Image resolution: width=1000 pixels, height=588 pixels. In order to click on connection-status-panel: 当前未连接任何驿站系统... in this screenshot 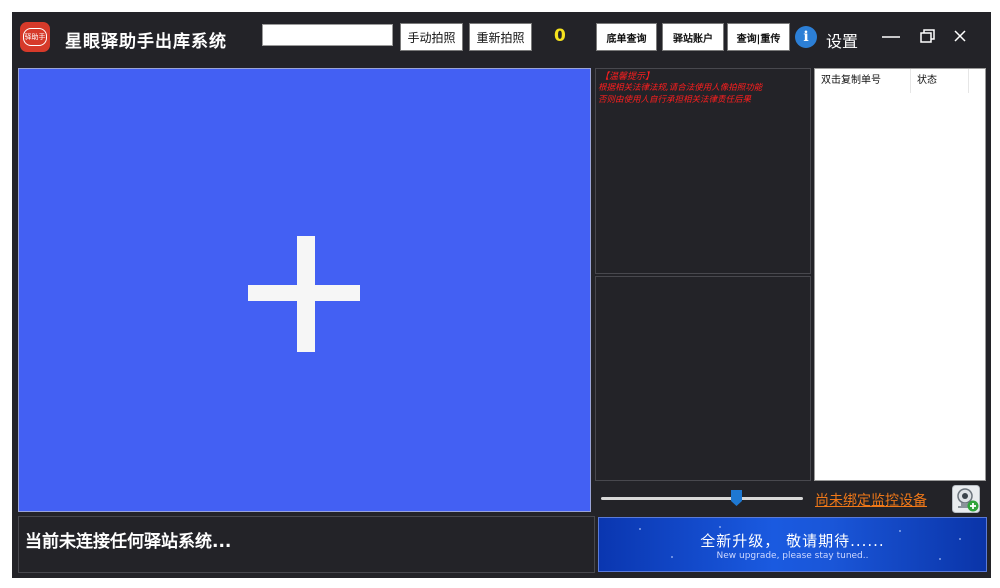, I will do `click(306, 544)`.